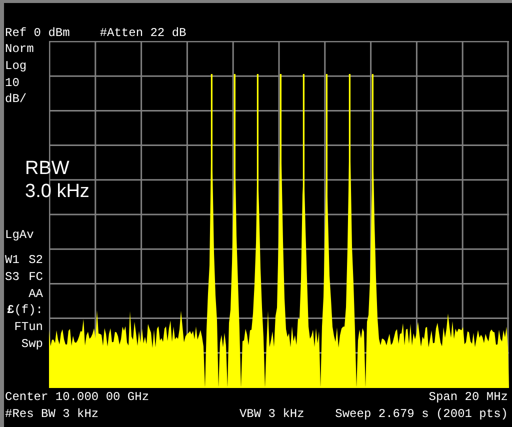 Image resolution: width=512 pixels, height=427 pixels. I want to click on status-annotation: £(f):, so click(24, 311).